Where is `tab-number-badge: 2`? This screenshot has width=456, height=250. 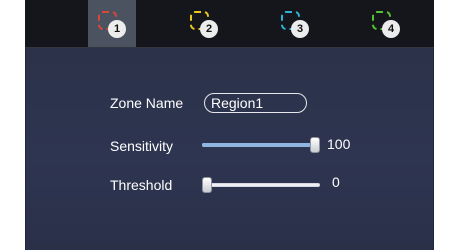 tab-number-badge: 2 is located at coordinates (209, 29).